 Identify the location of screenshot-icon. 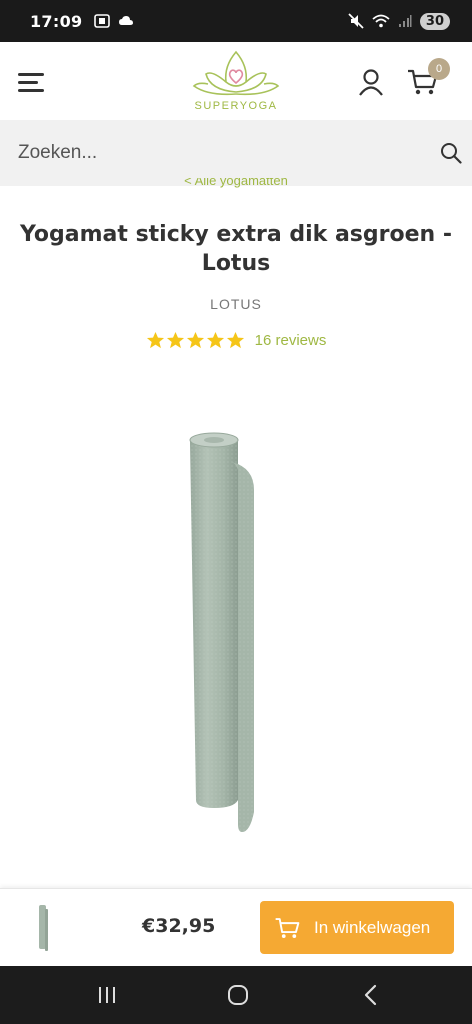
(102, 21).